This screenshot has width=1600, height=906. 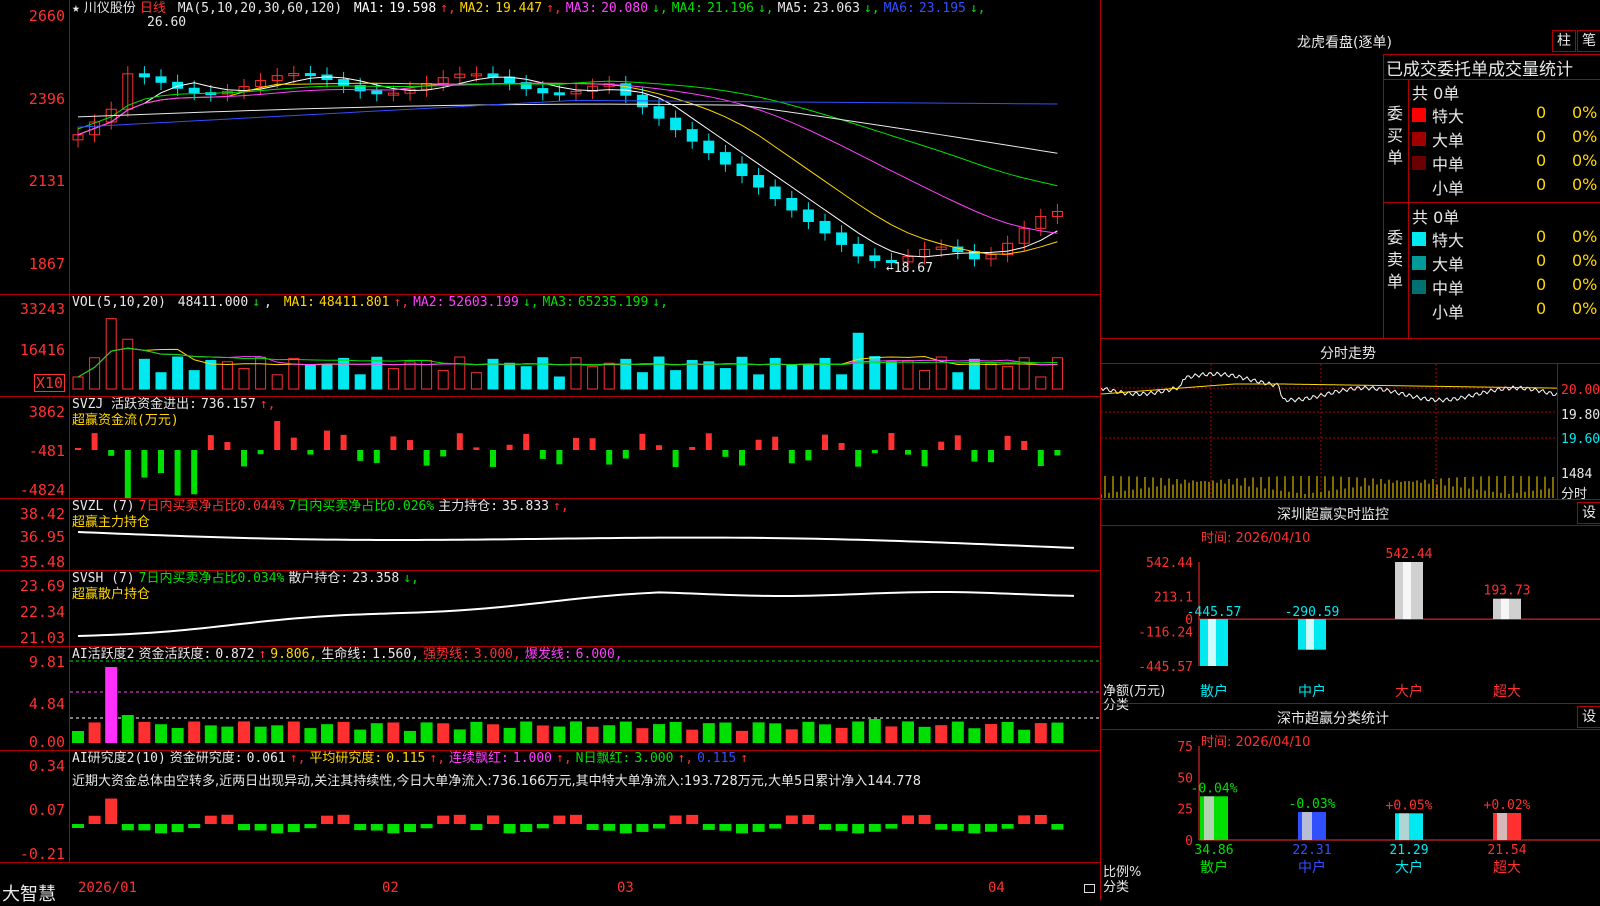 What do you see at coordinates (530, 302) in the screenshot?
I see `vol-ma-arrow: ↓,` at bounding box center [530, 302].